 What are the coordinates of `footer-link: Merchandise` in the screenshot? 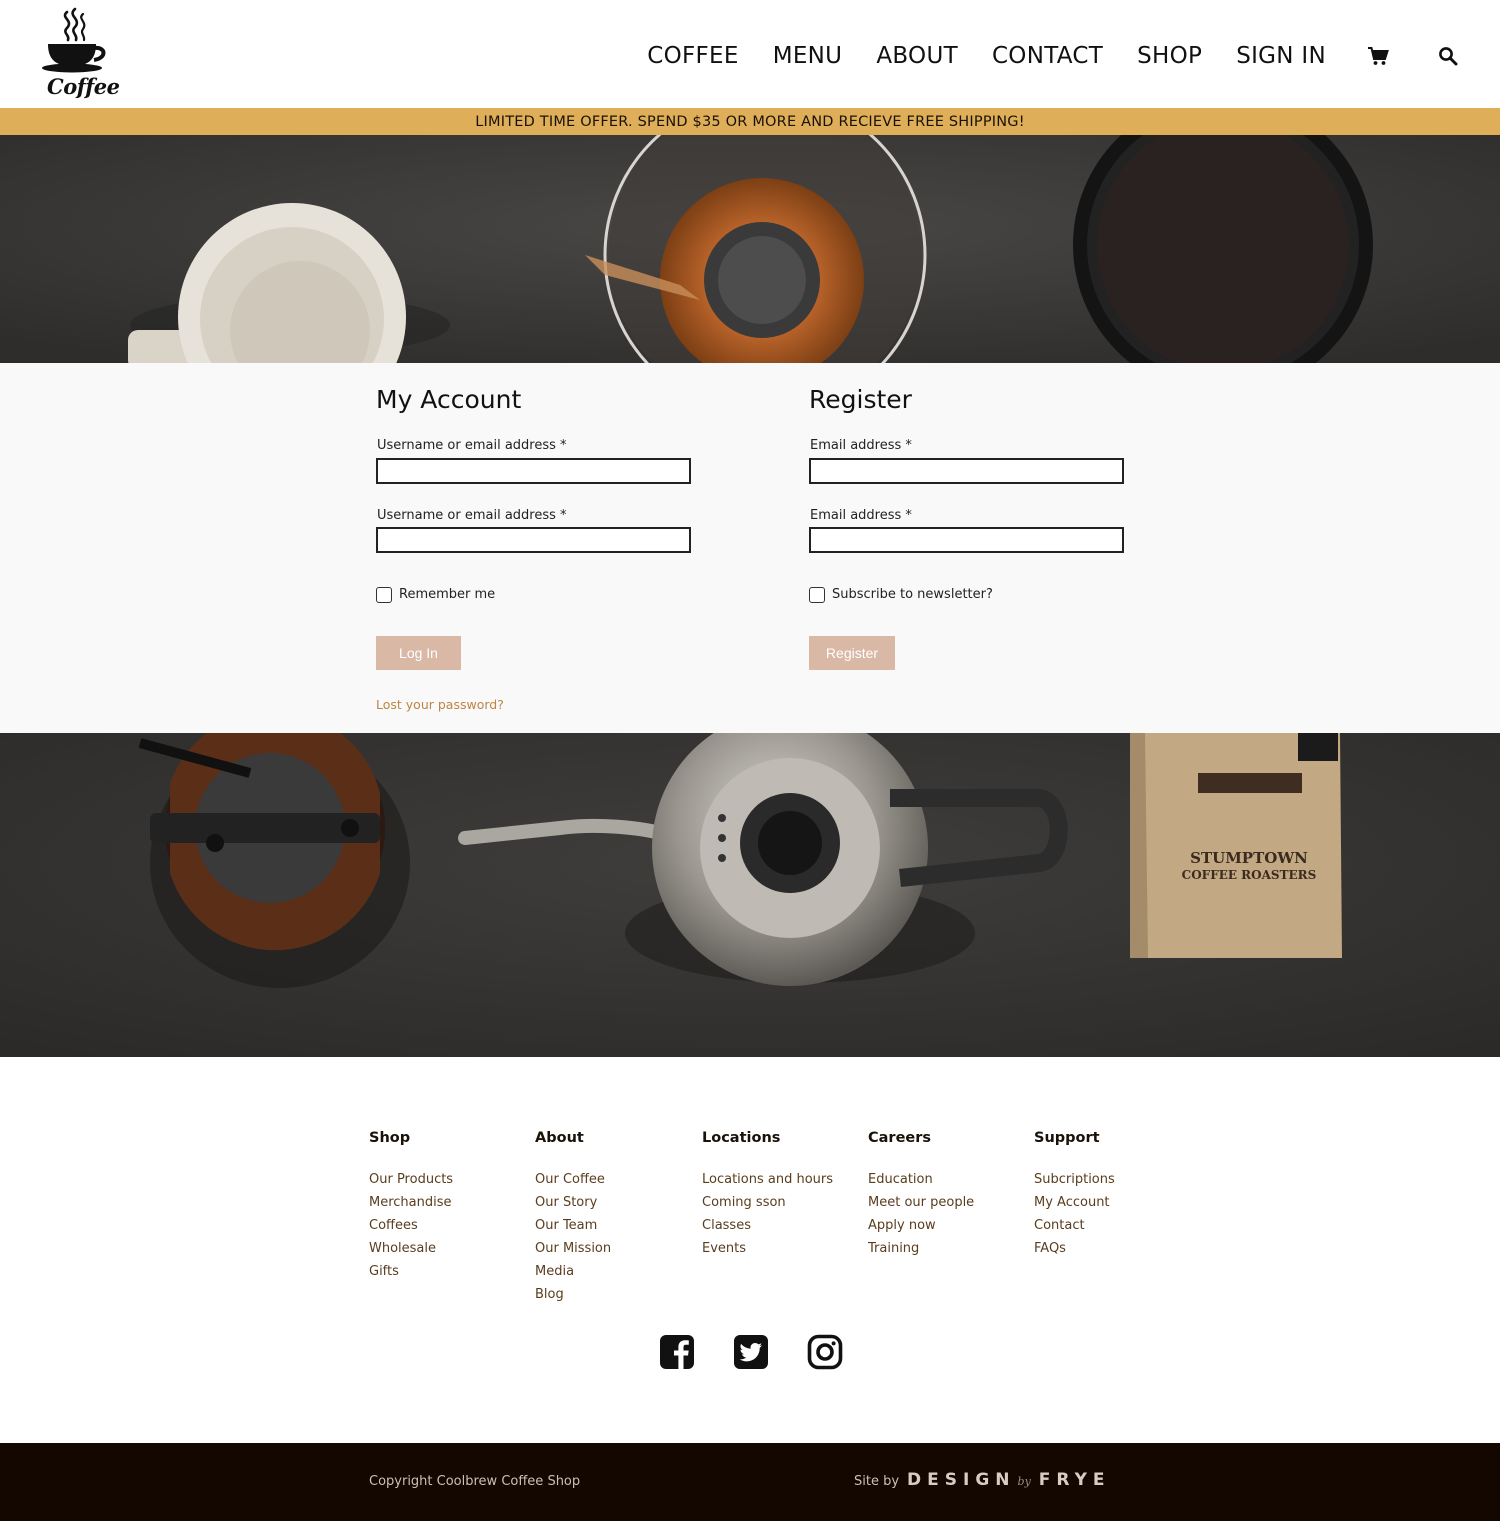 It's located at (411, 1202).